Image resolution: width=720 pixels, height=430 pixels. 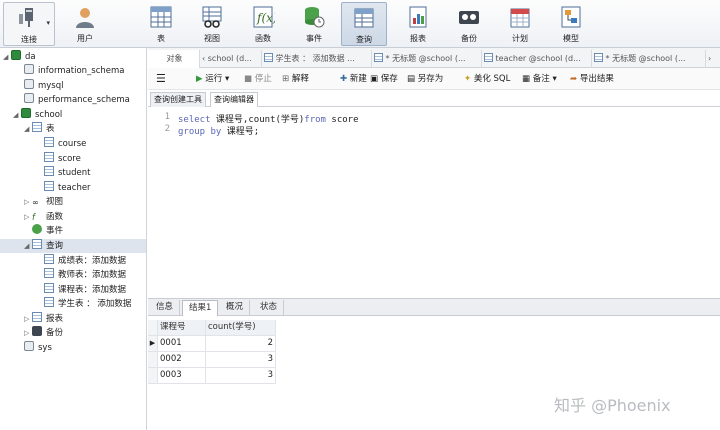 What do you see at coordinates (74, 188) in the screenshot?
I see `tree-label: teacher` at bounding box center [74, 188].